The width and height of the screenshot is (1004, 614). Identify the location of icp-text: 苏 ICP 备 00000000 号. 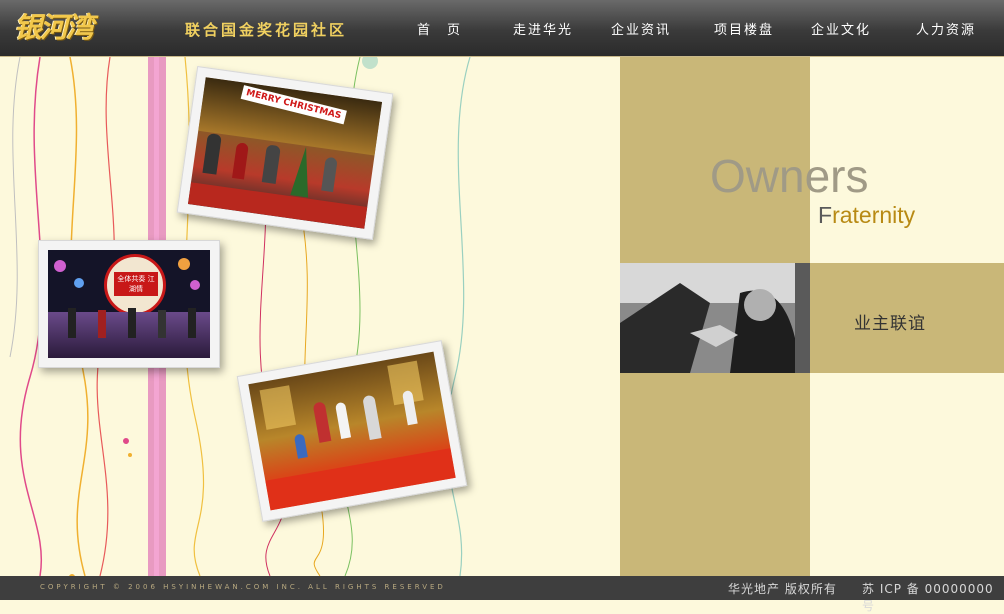
(928, 597).